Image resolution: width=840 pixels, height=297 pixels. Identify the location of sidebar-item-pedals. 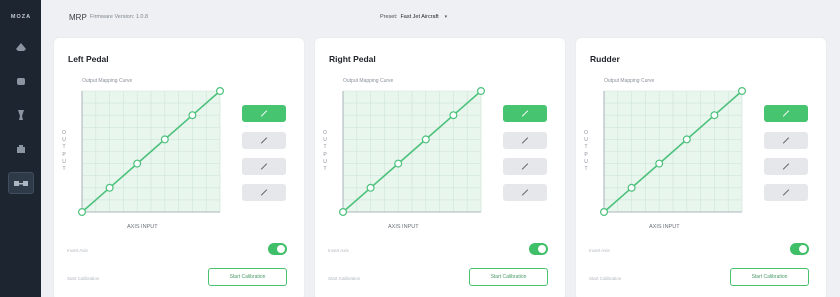
(21, 115).